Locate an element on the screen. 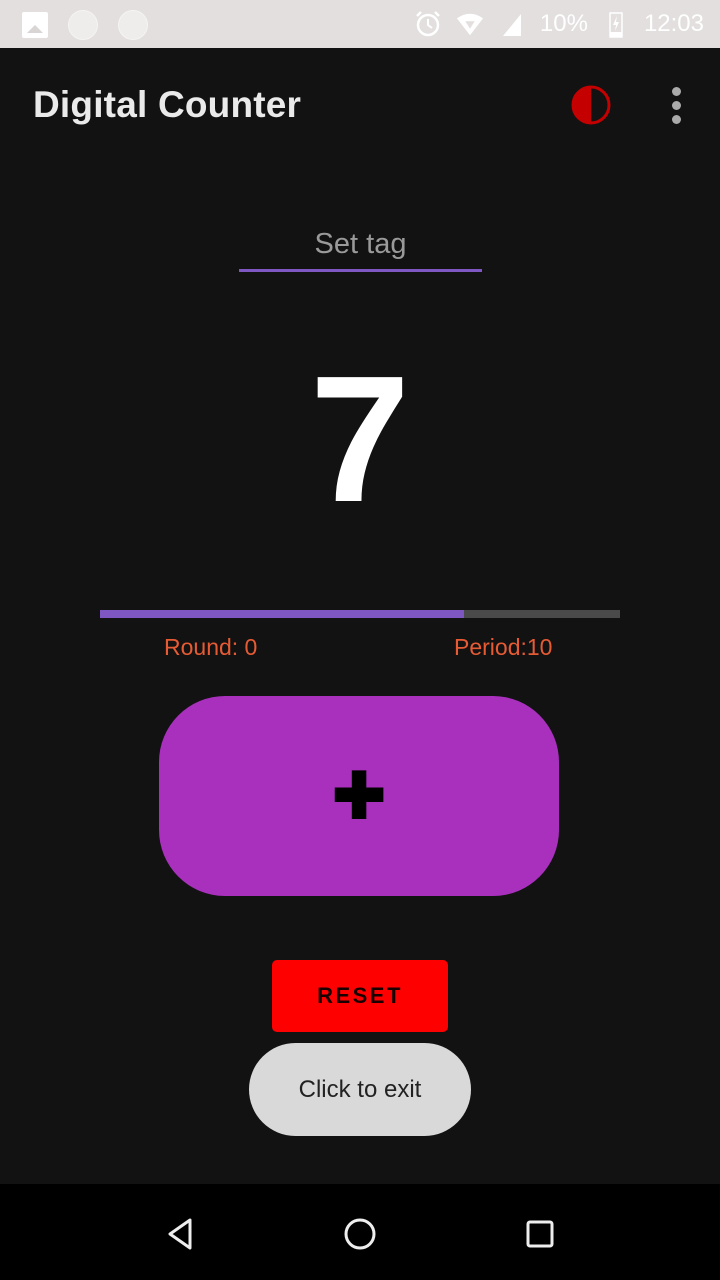  notification-icons is located at coordinates (85, 25).